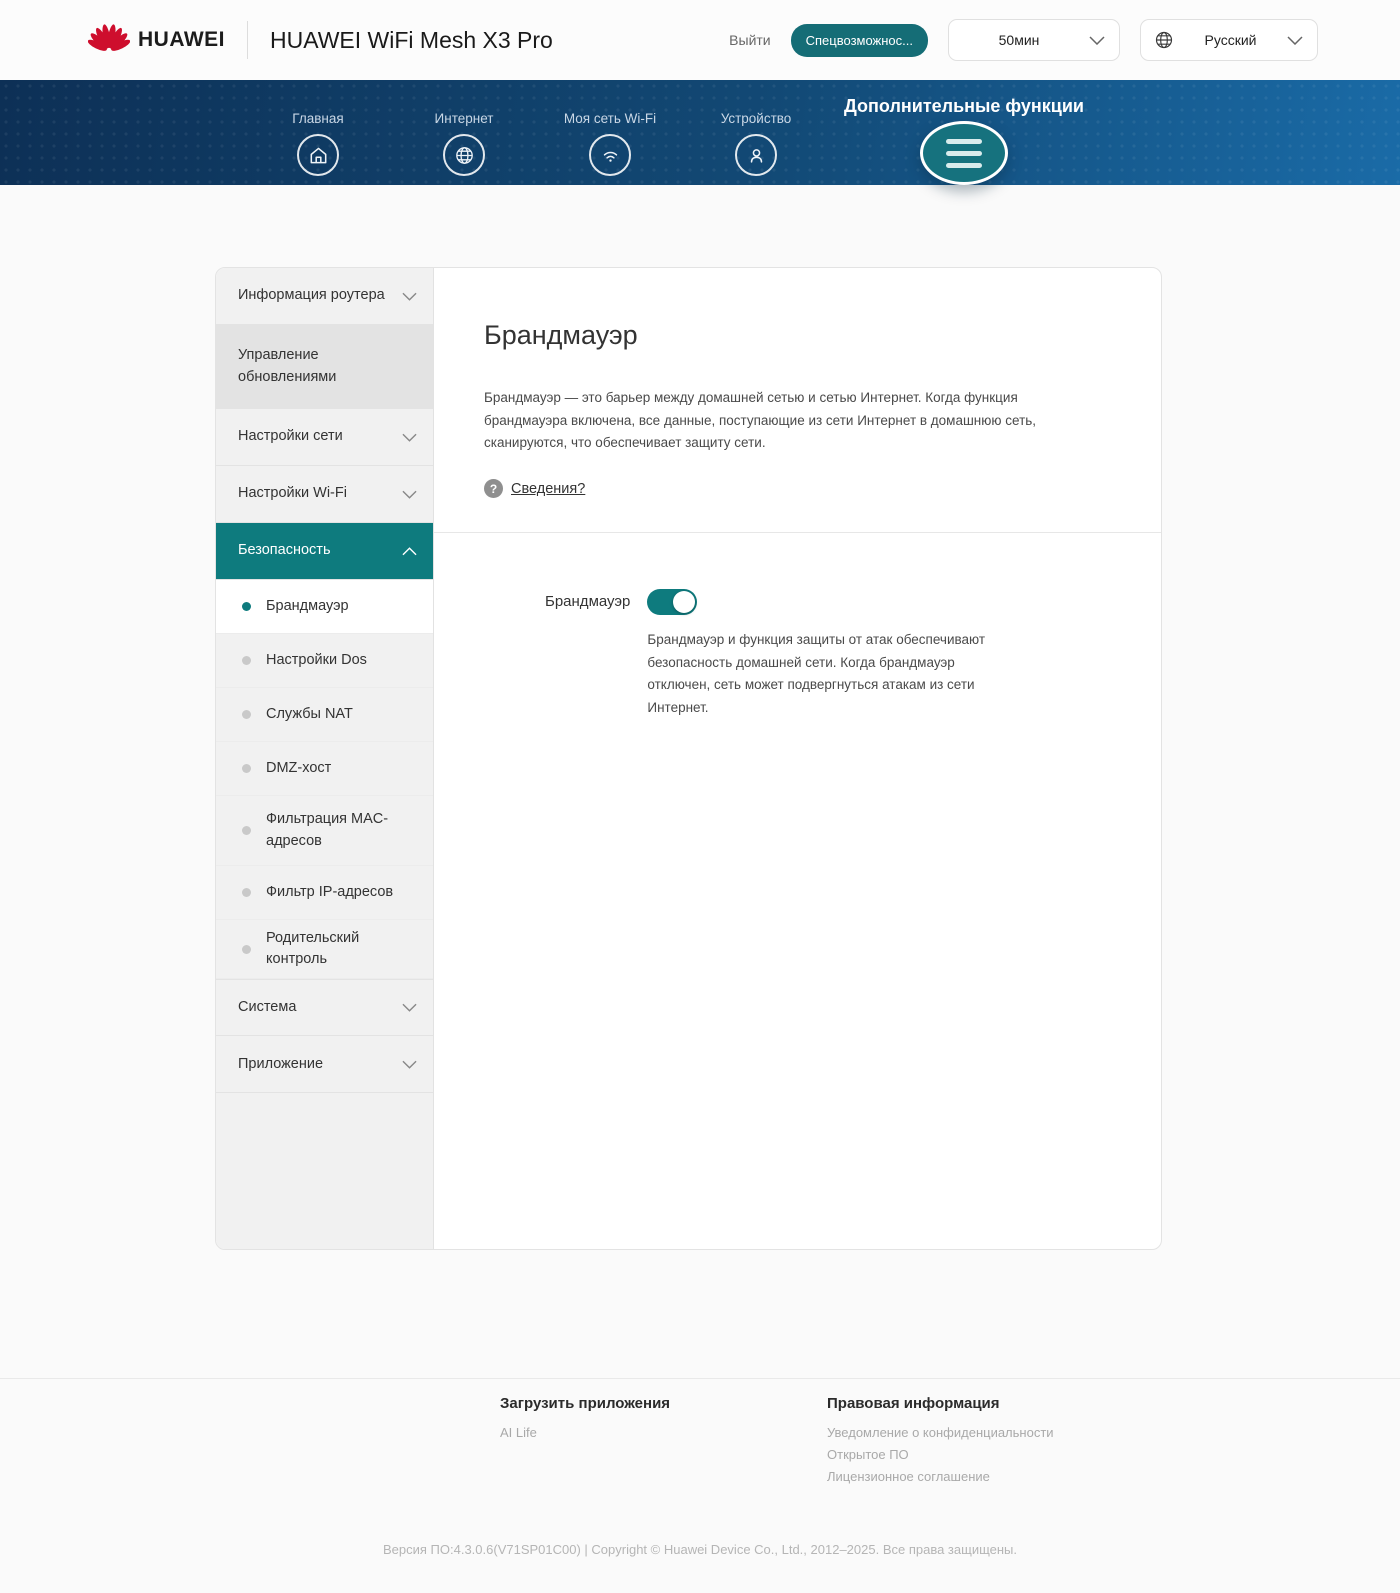 This screenshot has height=1593, width=1400. What do you see at coordinates (610, 118) in the screenshot?
I see `nav-item-label: Моя сеть Wi-Fi` at bounding box center [610, 118].